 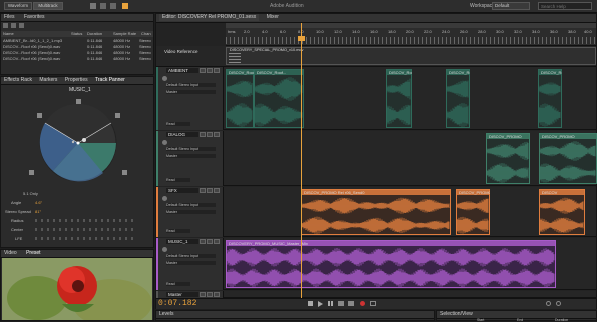 I want to click on ruler-label: 24.0, so click(x=446, y=31).